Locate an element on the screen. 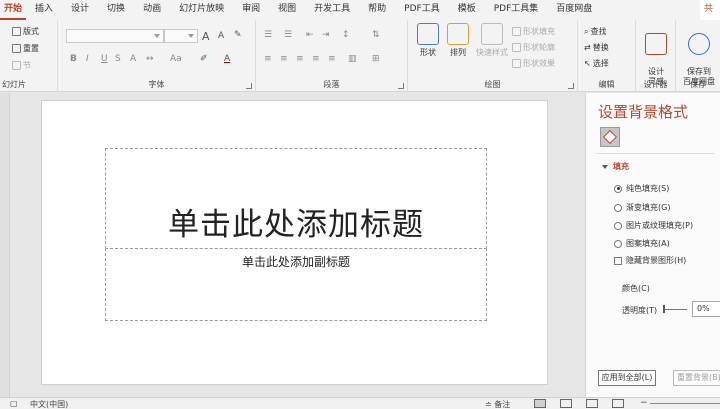 The width and height of the screenshot is (720, 409). find-button: ⌕ 查找 is located at coordinates (595, 31).